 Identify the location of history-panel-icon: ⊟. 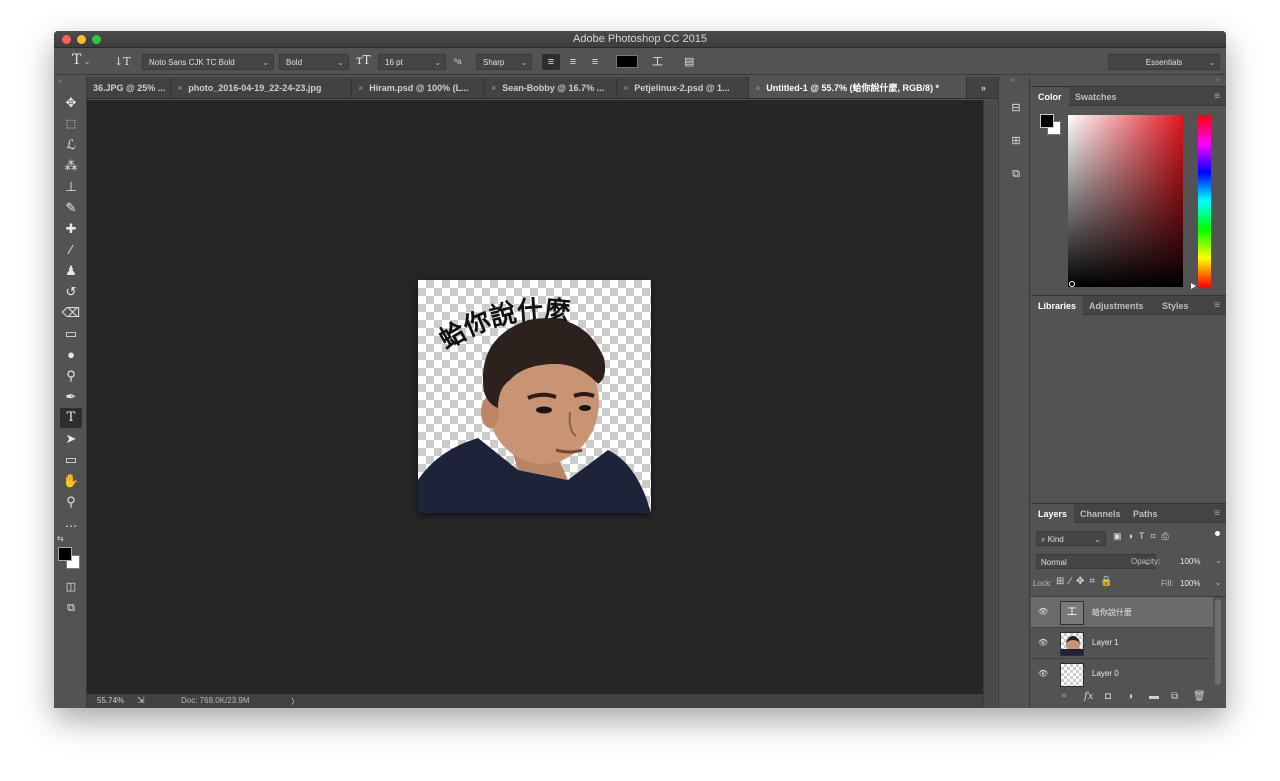
(1016, 108).